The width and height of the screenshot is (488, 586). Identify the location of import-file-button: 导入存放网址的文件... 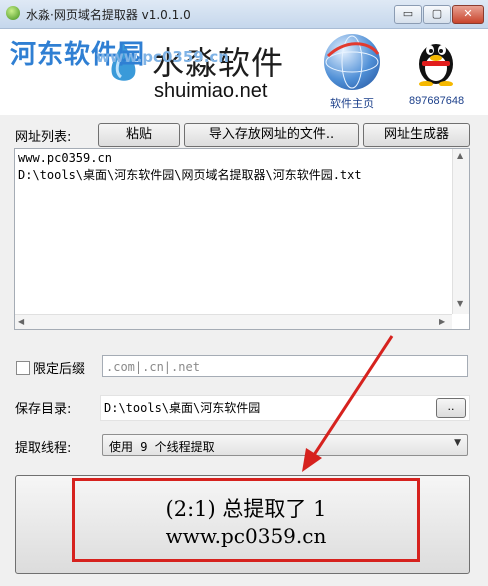
(271, 135).